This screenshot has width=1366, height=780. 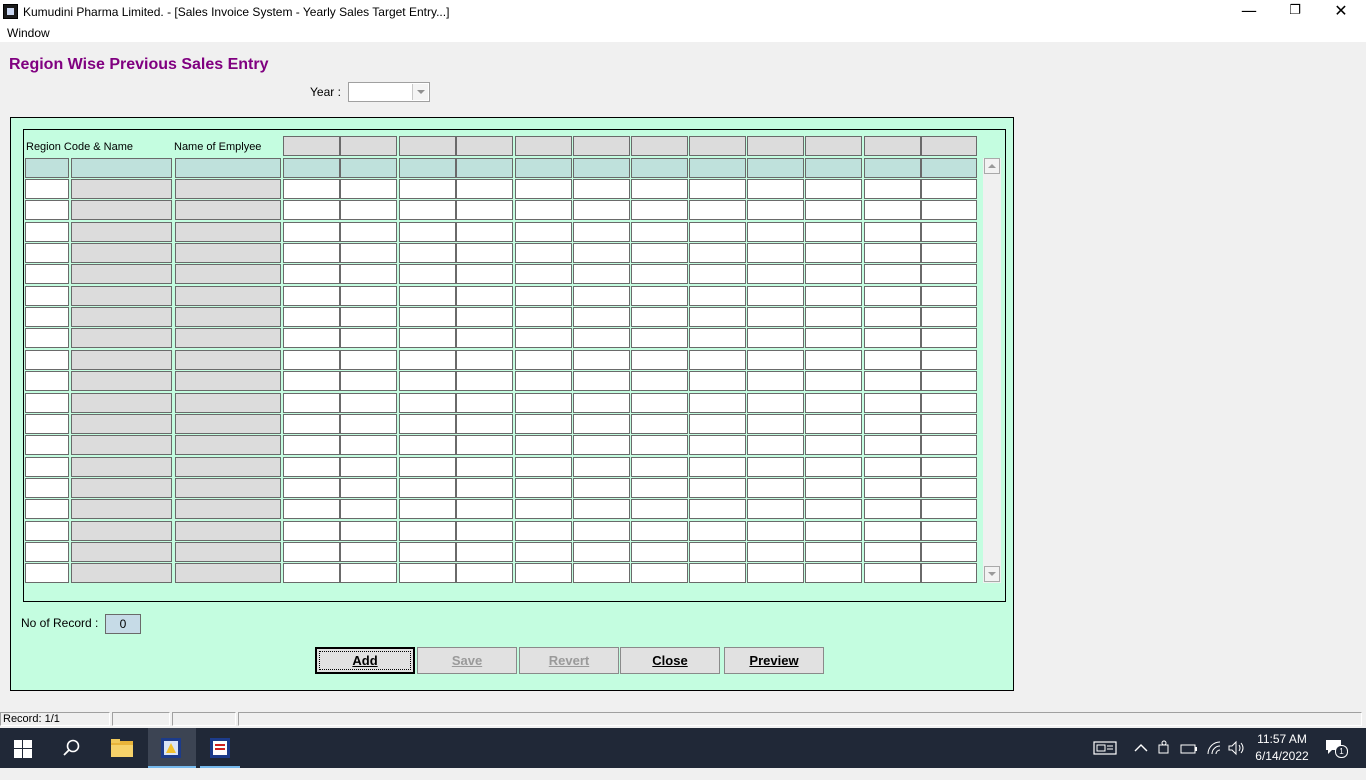 What do you see at coordinates (1336, 748) in the screenshot?
I see `notification-icon: 1` at bounding box center [1336, 748].